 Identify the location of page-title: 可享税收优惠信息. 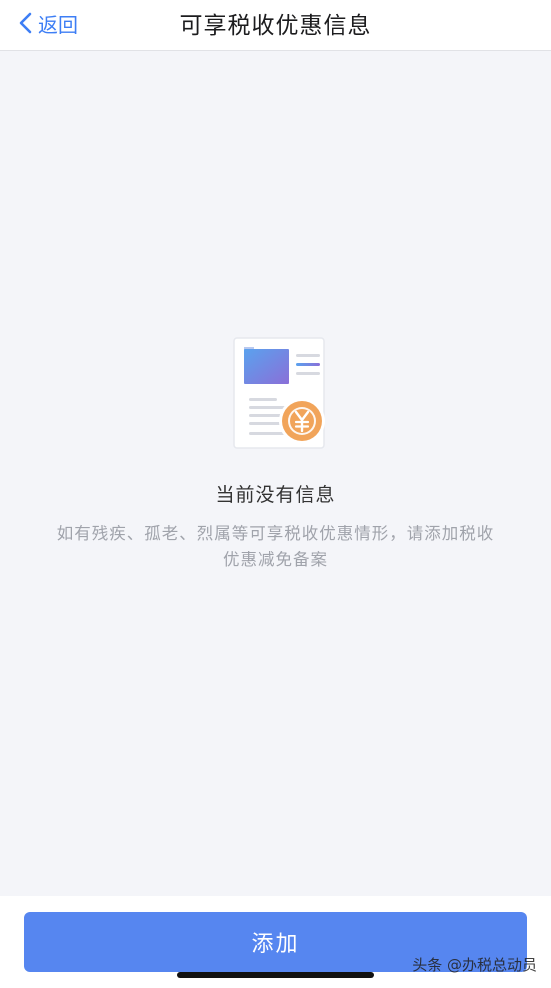
(275, 26).